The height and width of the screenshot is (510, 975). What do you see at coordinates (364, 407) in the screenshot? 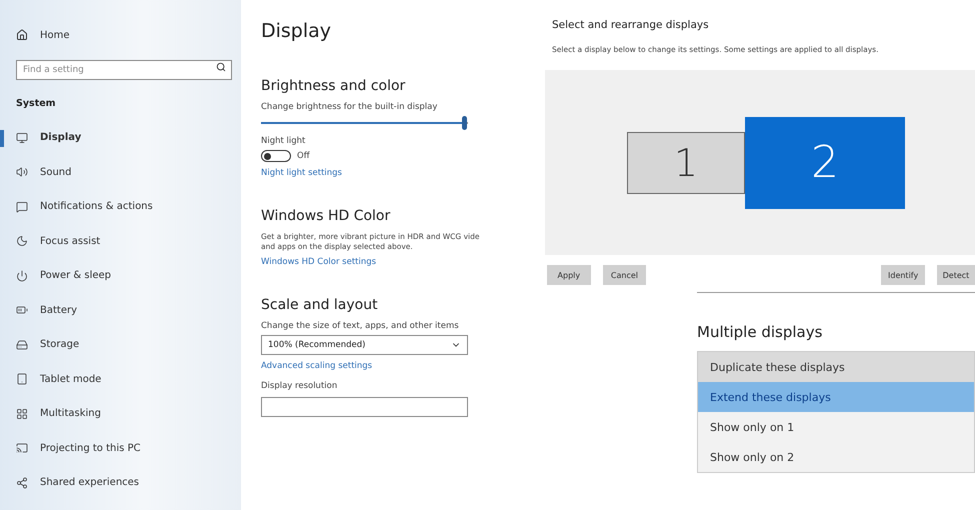
I see `resolution-dropdown` at bounding box center [364, 407].